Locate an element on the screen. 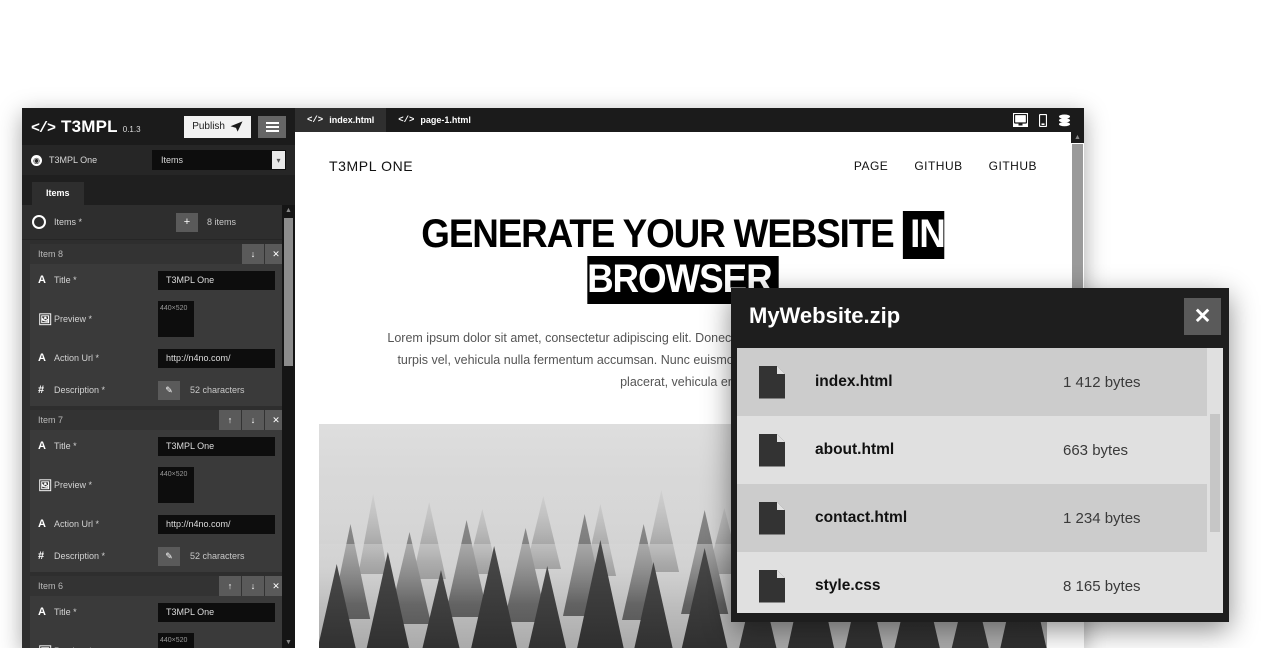 The height and width of the screenshot is (648, 1280). menu-button is located at coordinates (272, 127).